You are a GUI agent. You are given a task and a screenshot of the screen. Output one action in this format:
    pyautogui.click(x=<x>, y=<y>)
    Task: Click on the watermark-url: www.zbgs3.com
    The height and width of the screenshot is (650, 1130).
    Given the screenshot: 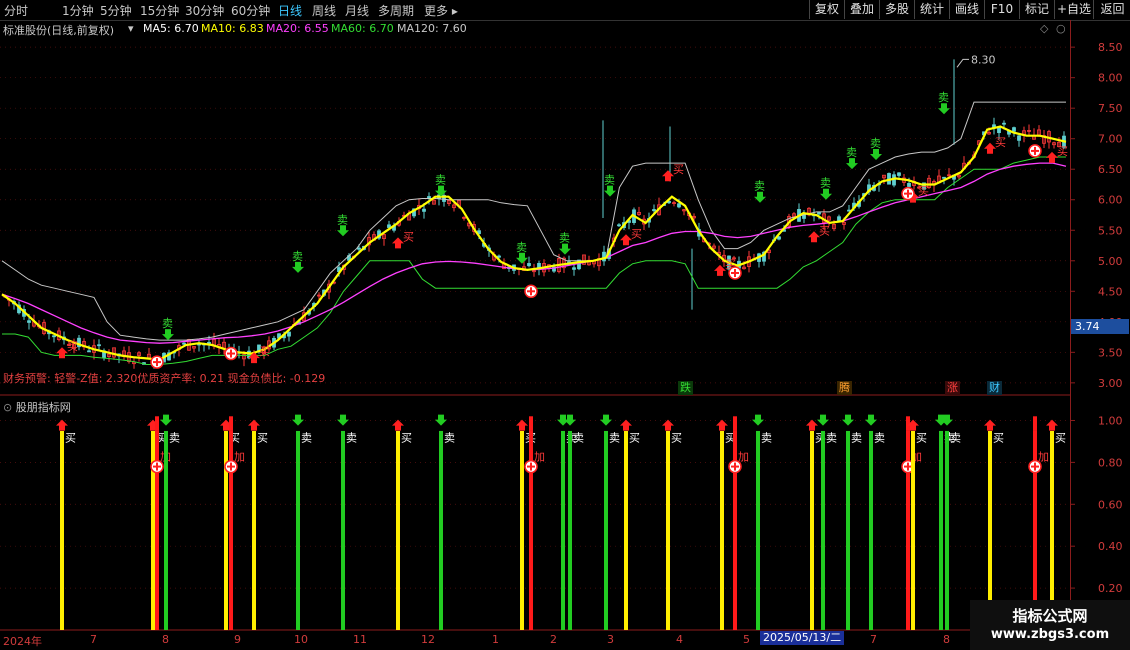 What is the action you would take?
    pyautogui.click(x=1050, y=634)
    